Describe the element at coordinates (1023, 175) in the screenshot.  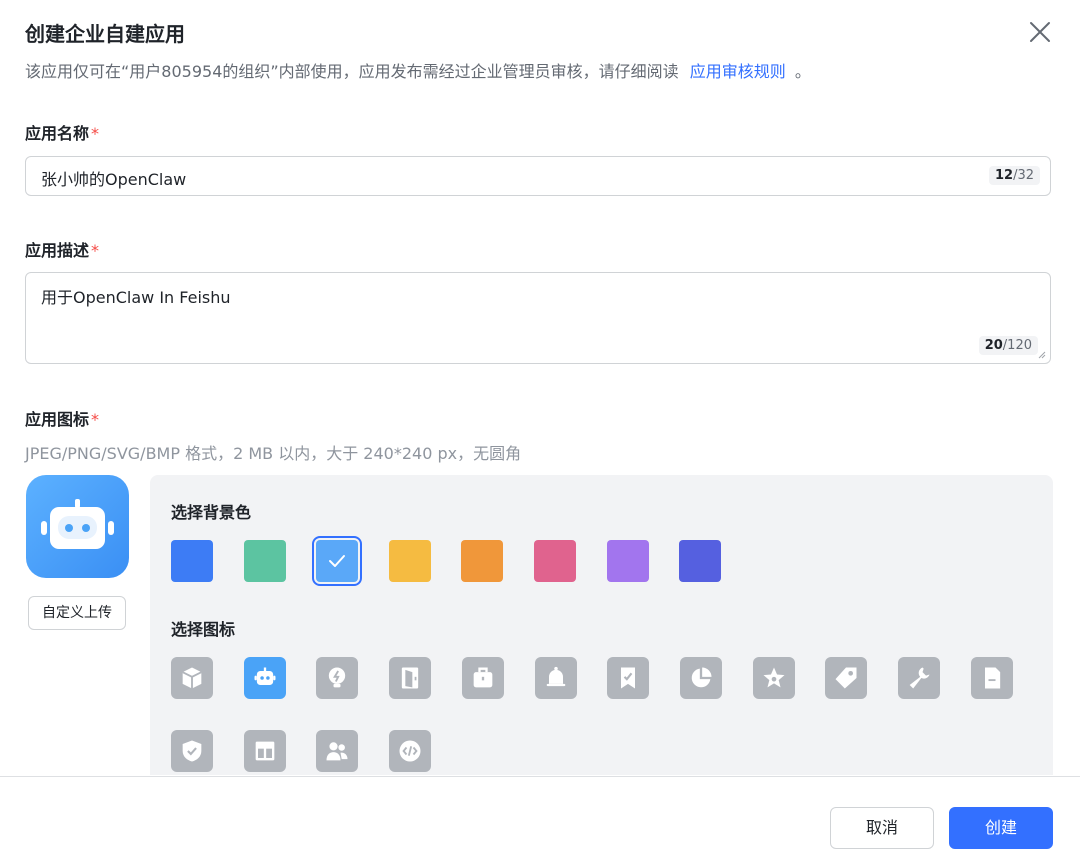
I see `name-max: /32` at that location.